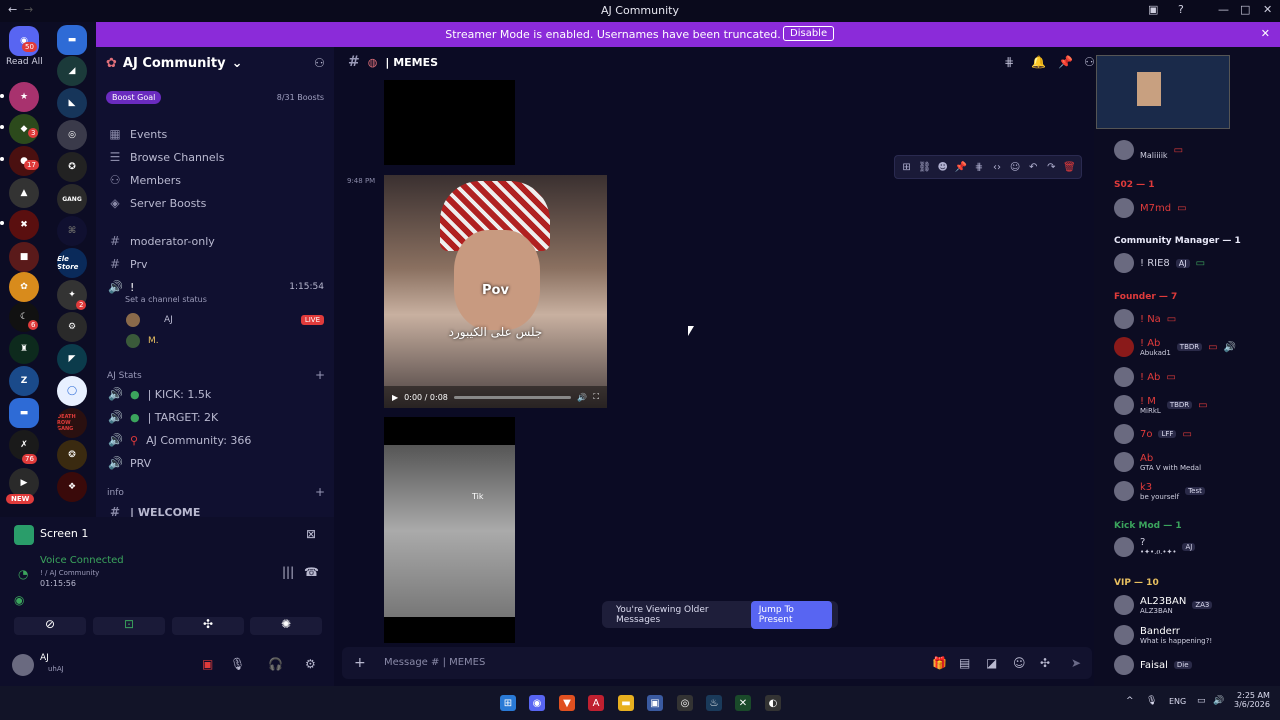 This screenshot has height=720, width=1280. I want to click on server-icon: ▲, so click(24, 193).